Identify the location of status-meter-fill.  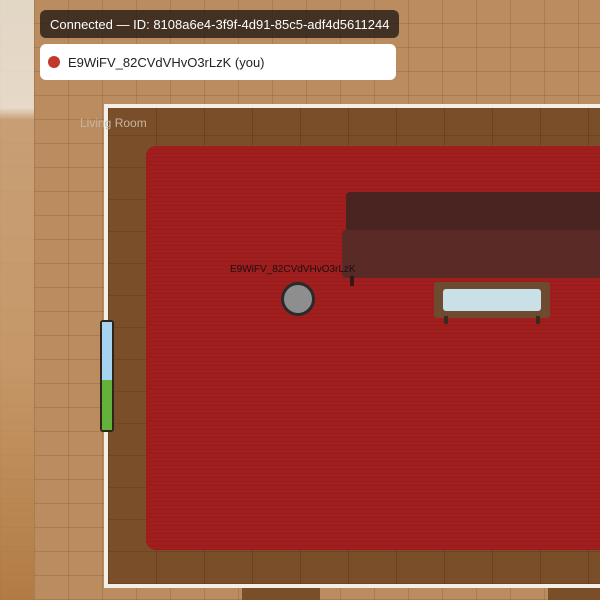
(107, 405).